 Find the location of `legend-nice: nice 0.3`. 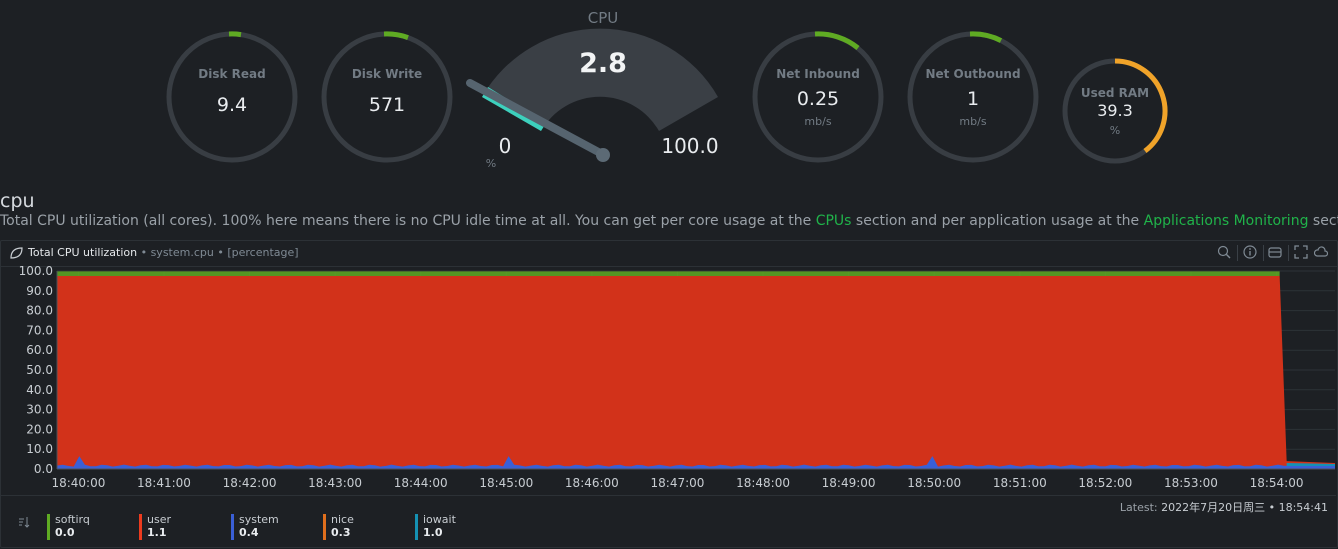

legend-nice: nice 0.3 is located at coordinates (338, 527).